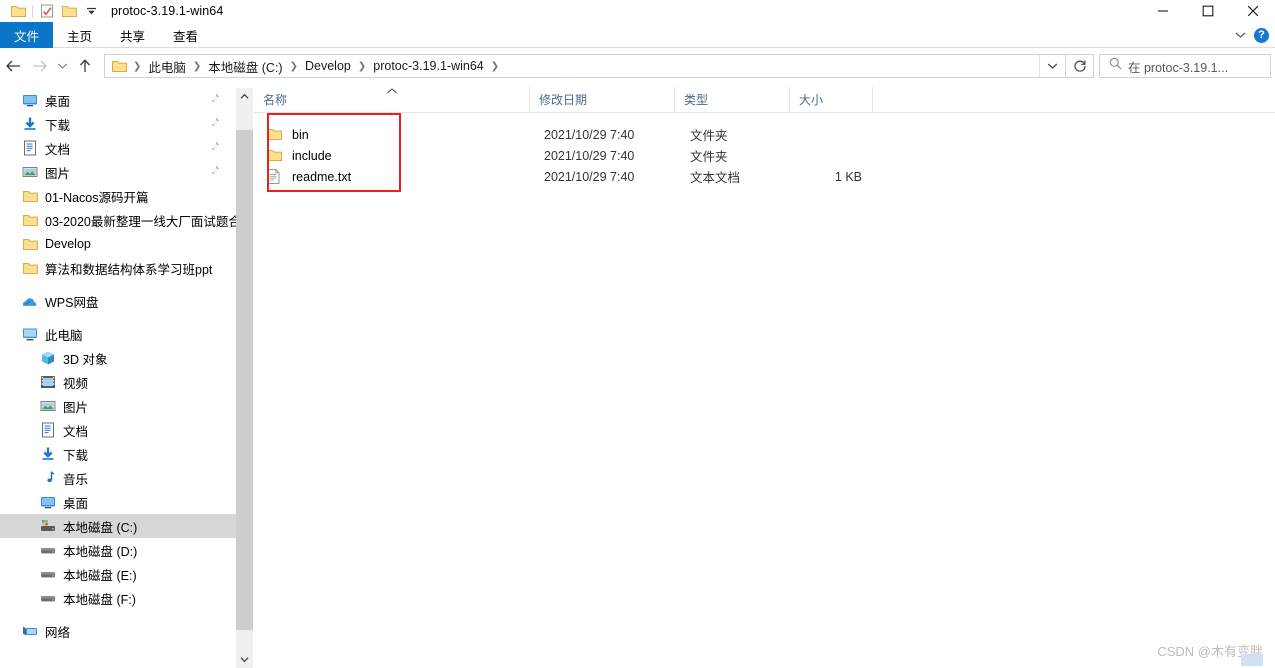 The width and height of the screenshot is (1275, 668). Describe the element at coordinates (30, 100) in the screenshot. I see `desktop-icon` at that location.